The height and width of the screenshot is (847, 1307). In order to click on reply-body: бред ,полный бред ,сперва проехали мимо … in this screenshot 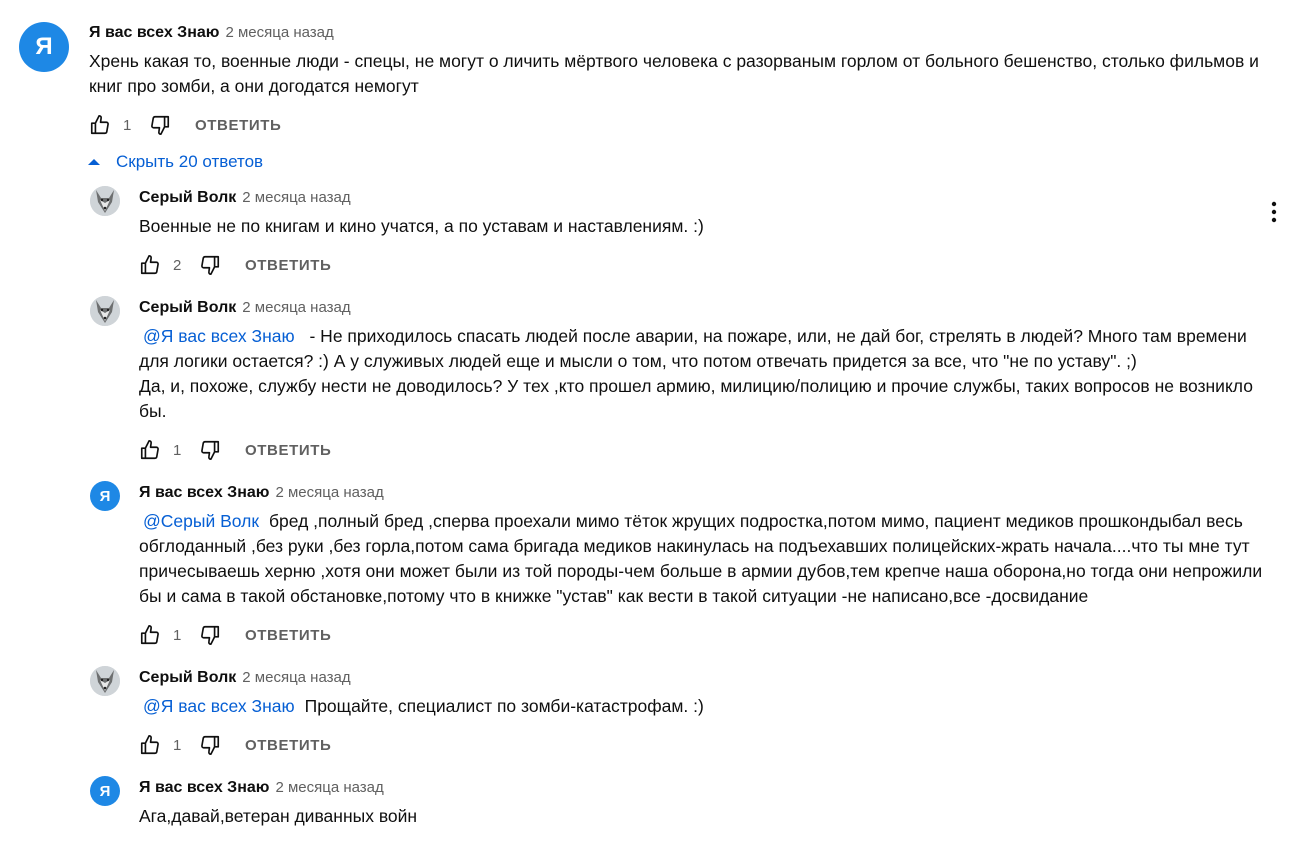, I will do `click(701, 558)`.